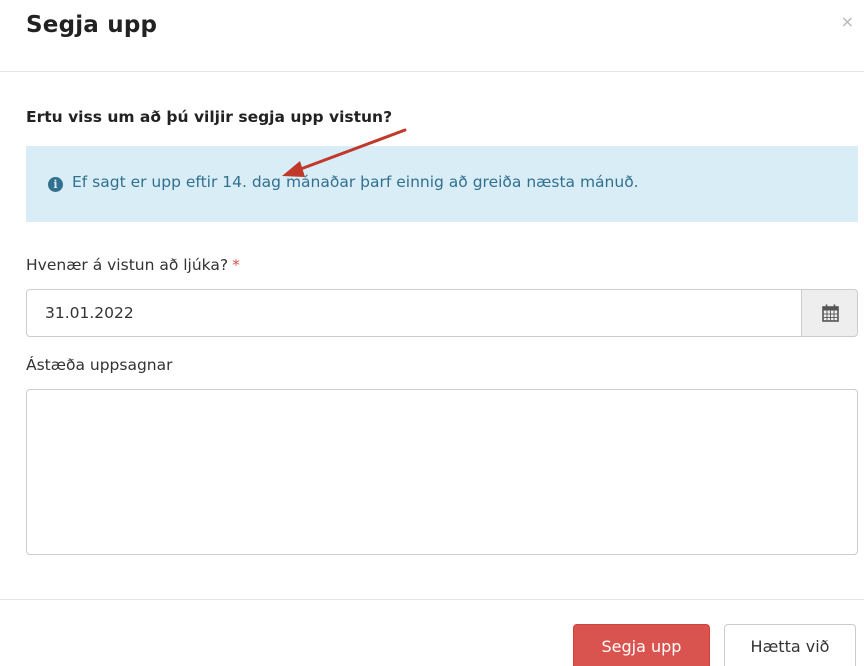  I want to click on end-date-label: Hvenær á vistun að ljúka? *, so click(133, 265).